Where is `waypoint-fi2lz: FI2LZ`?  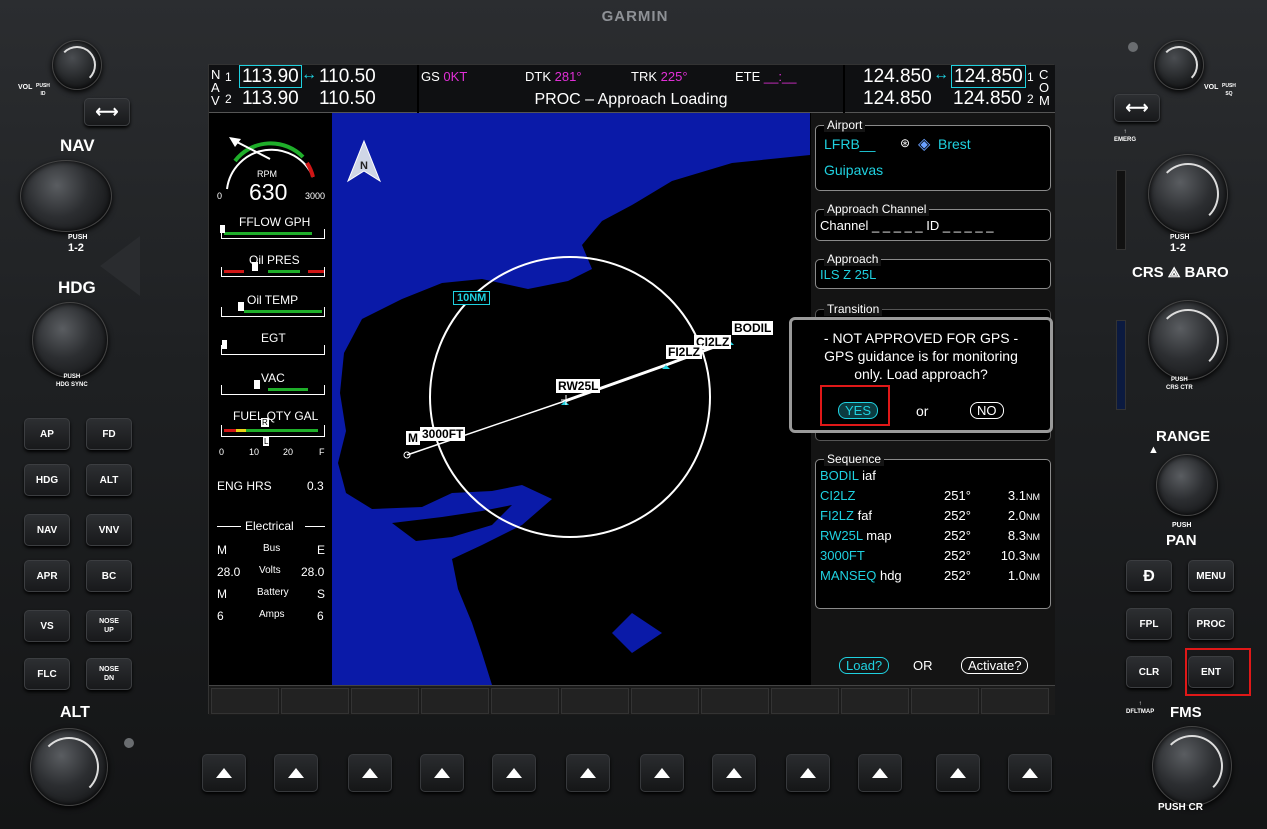 waypoint-fi2lz: FI2LZ is located at coordinates (684, 352).